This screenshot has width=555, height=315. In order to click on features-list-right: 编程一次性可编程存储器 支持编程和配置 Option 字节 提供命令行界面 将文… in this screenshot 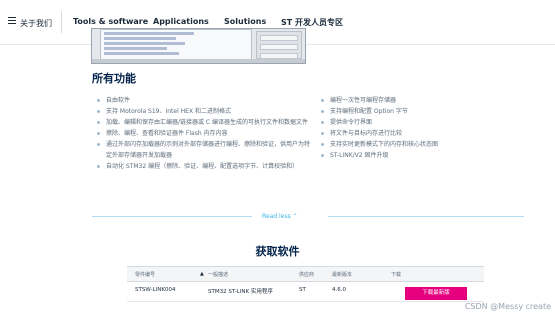, I will do `click(425, 128)`.